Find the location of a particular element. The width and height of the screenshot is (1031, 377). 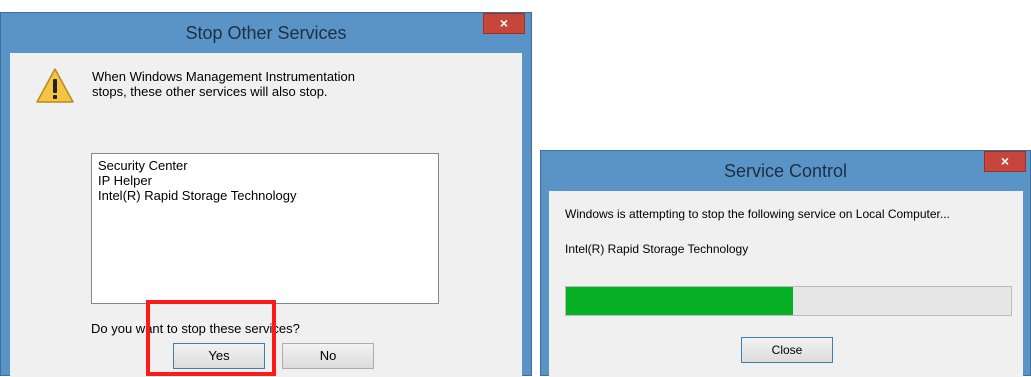

progress-fill is located at coordinates (679, 301).